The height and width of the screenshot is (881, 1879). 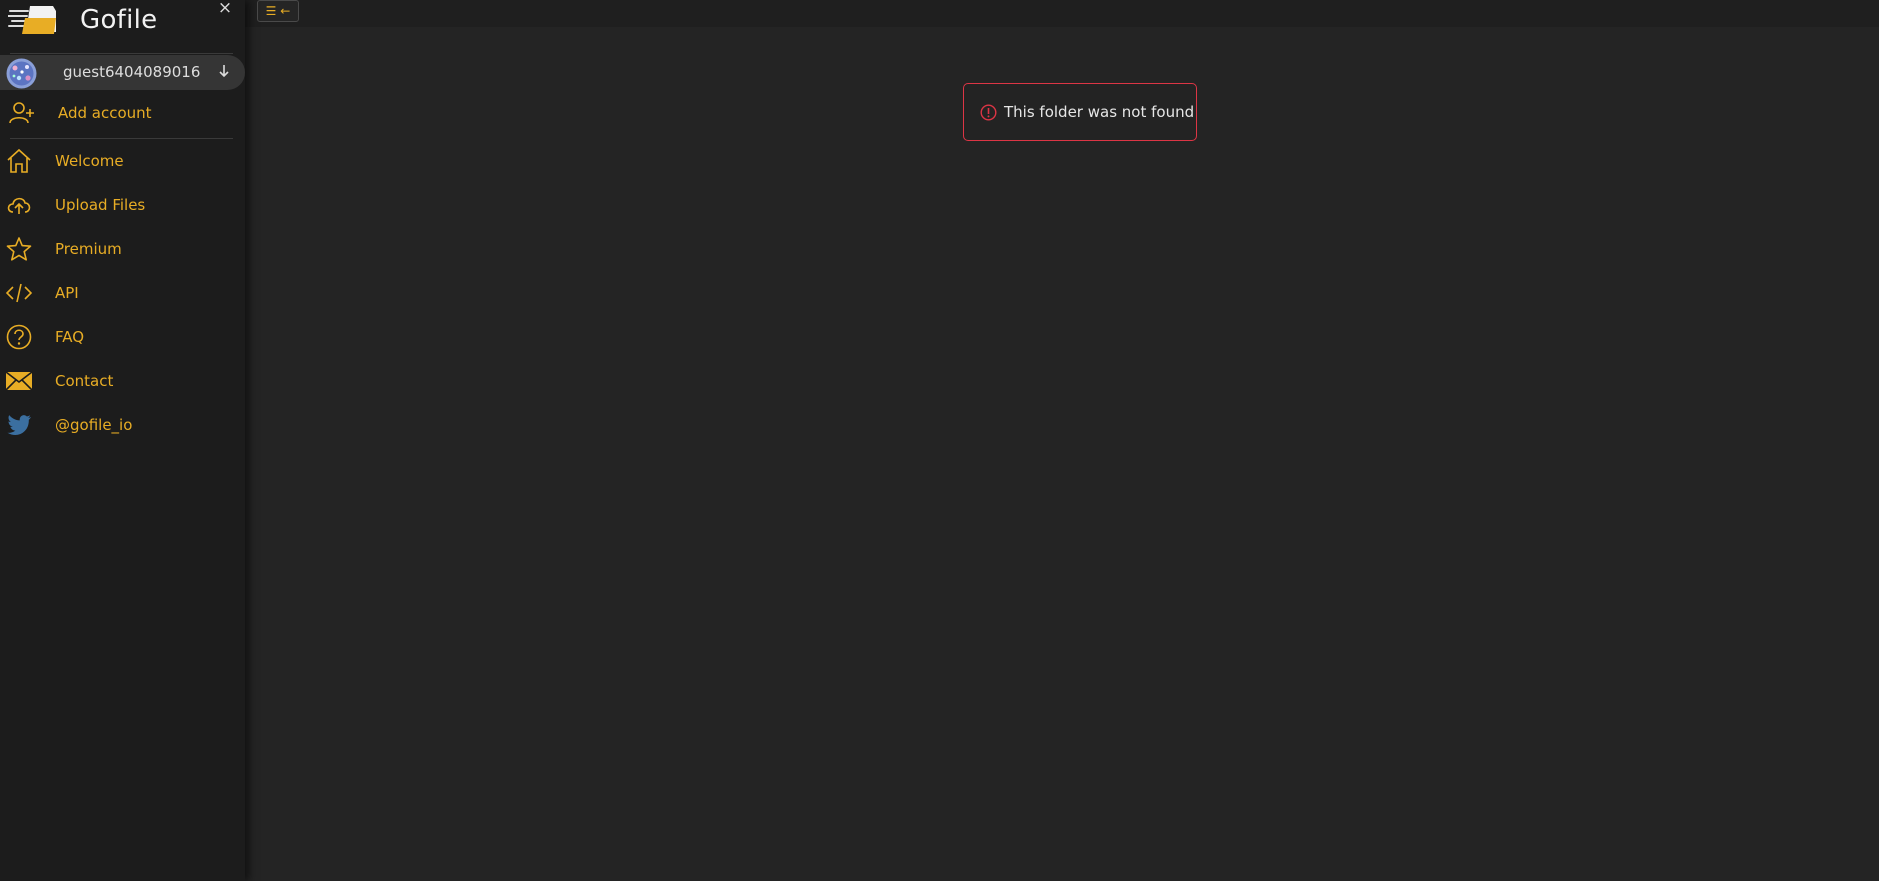 I want to click on nav-item-label: Upload Files, so click(x=100, y=205).